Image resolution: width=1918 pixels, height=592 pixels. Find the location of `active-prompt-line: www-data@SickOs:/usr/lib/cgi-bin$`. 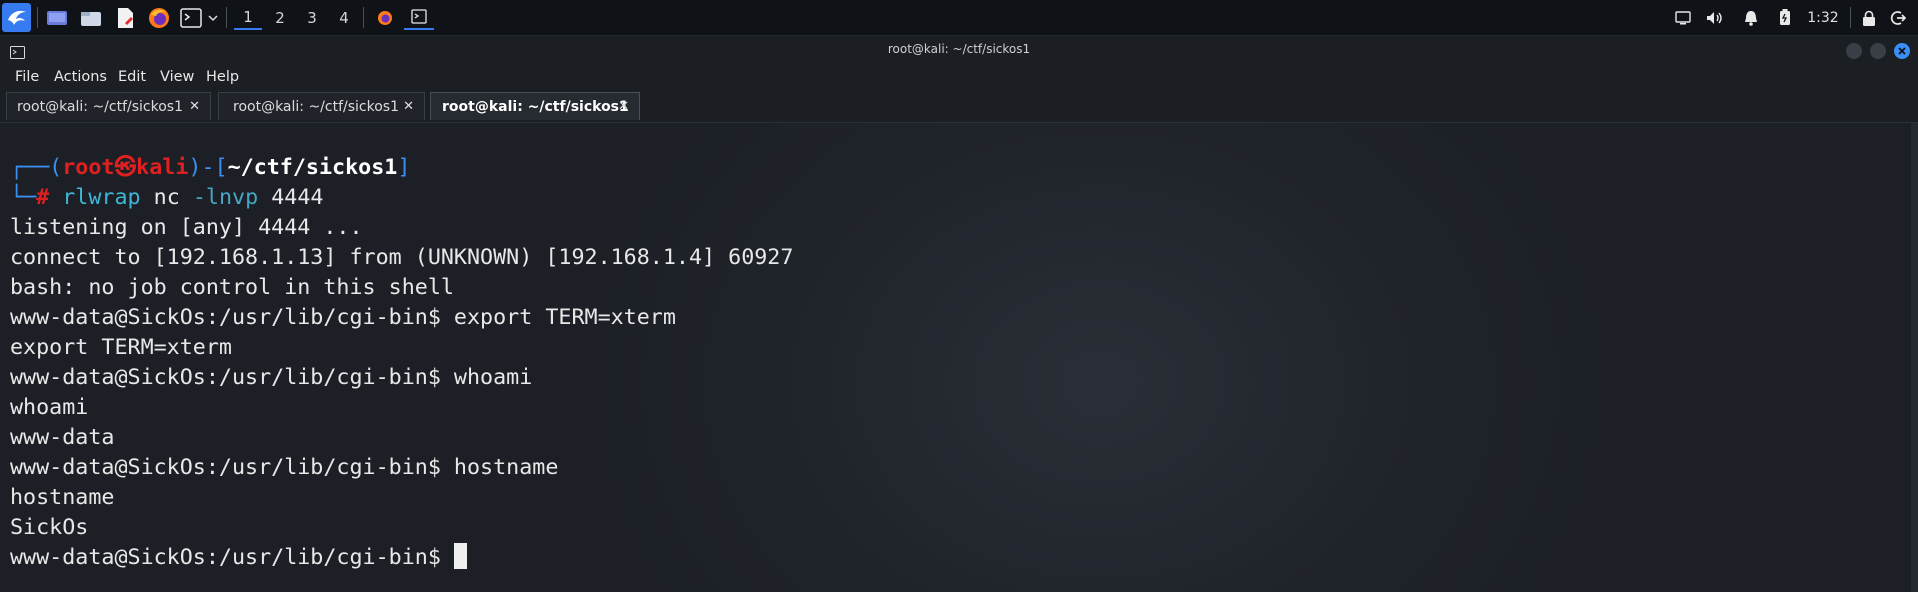

active-prompt-line: www-data@SickOs:/usr/lib/cgi-bin$ is located at coordinates (238, 558).